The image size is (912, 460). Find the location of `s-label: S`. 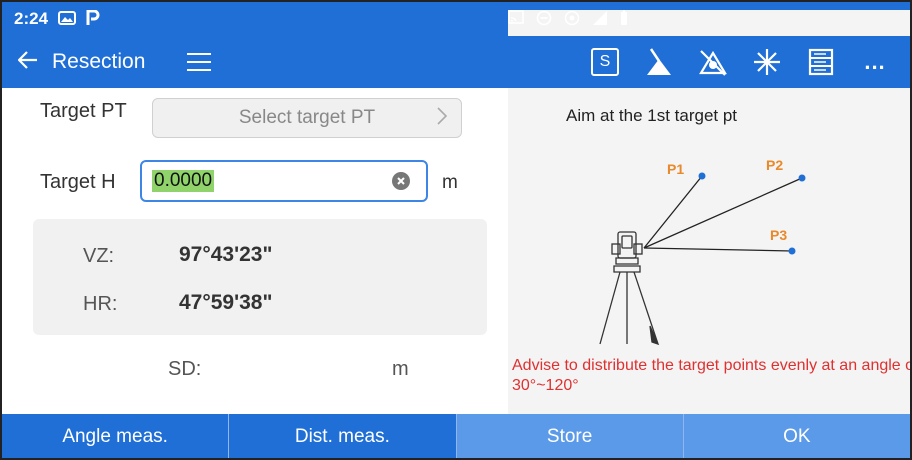

s-label: S is located at coordinates (605, 62).